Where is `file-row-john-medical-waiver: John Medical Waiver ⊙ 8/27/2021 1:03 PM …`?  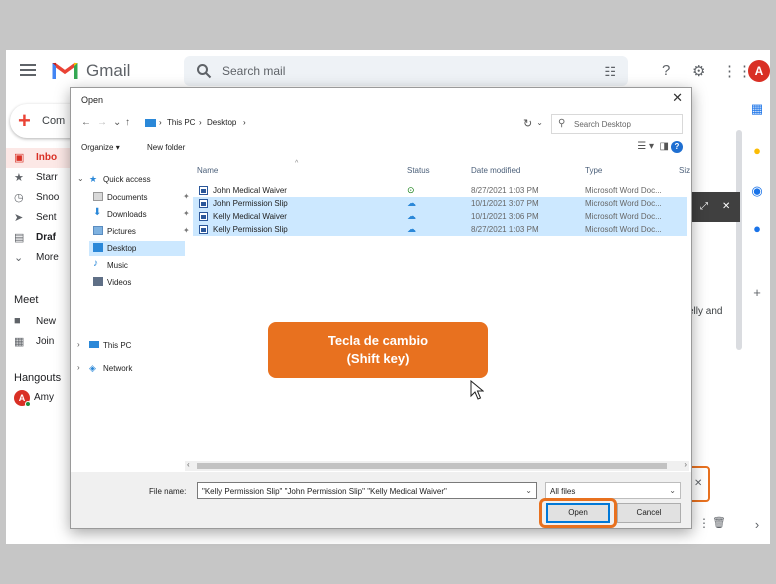 file-row-john-medical-waiver: John Medical Waiver ⊙ 8/27/2021 1:03 PM … is located at coordinates (440, 190).